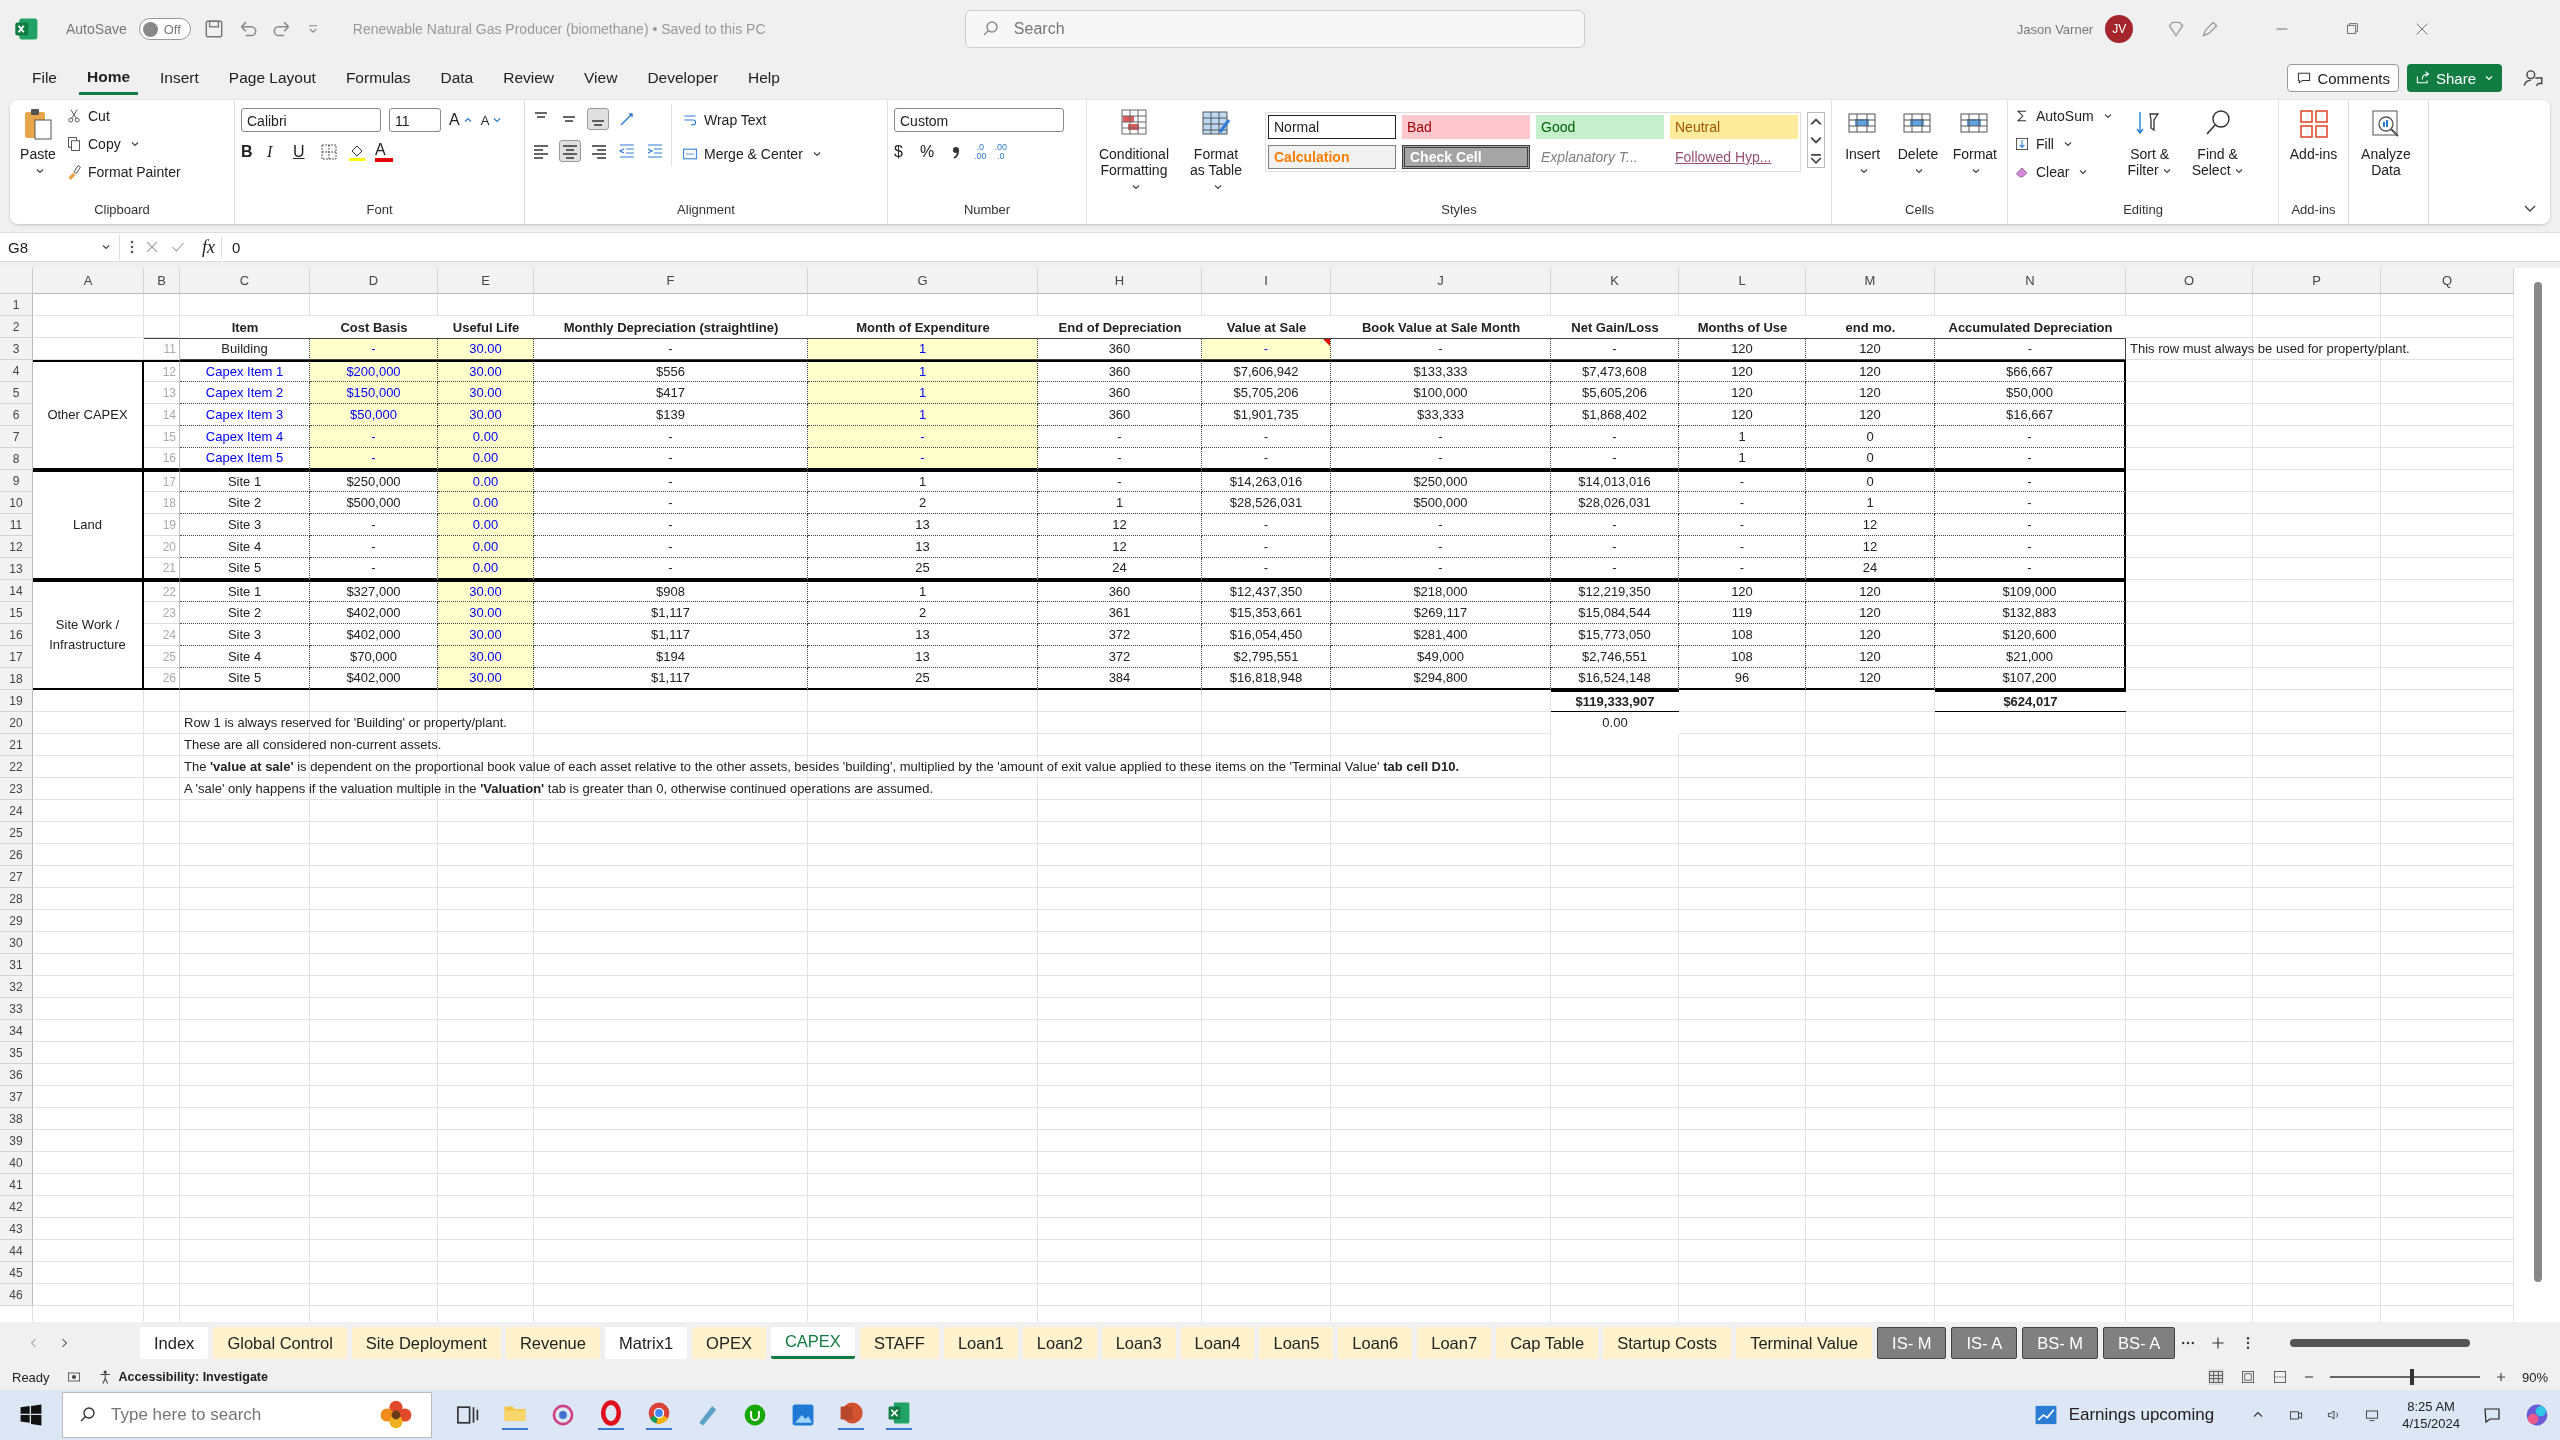 The height and width of the screenshot is (1440, 2560). What do you see at coordinates (552, 1343) in the screenshot?
I see `sheet-tab: Revenue` at bounding box center [552, 1343].